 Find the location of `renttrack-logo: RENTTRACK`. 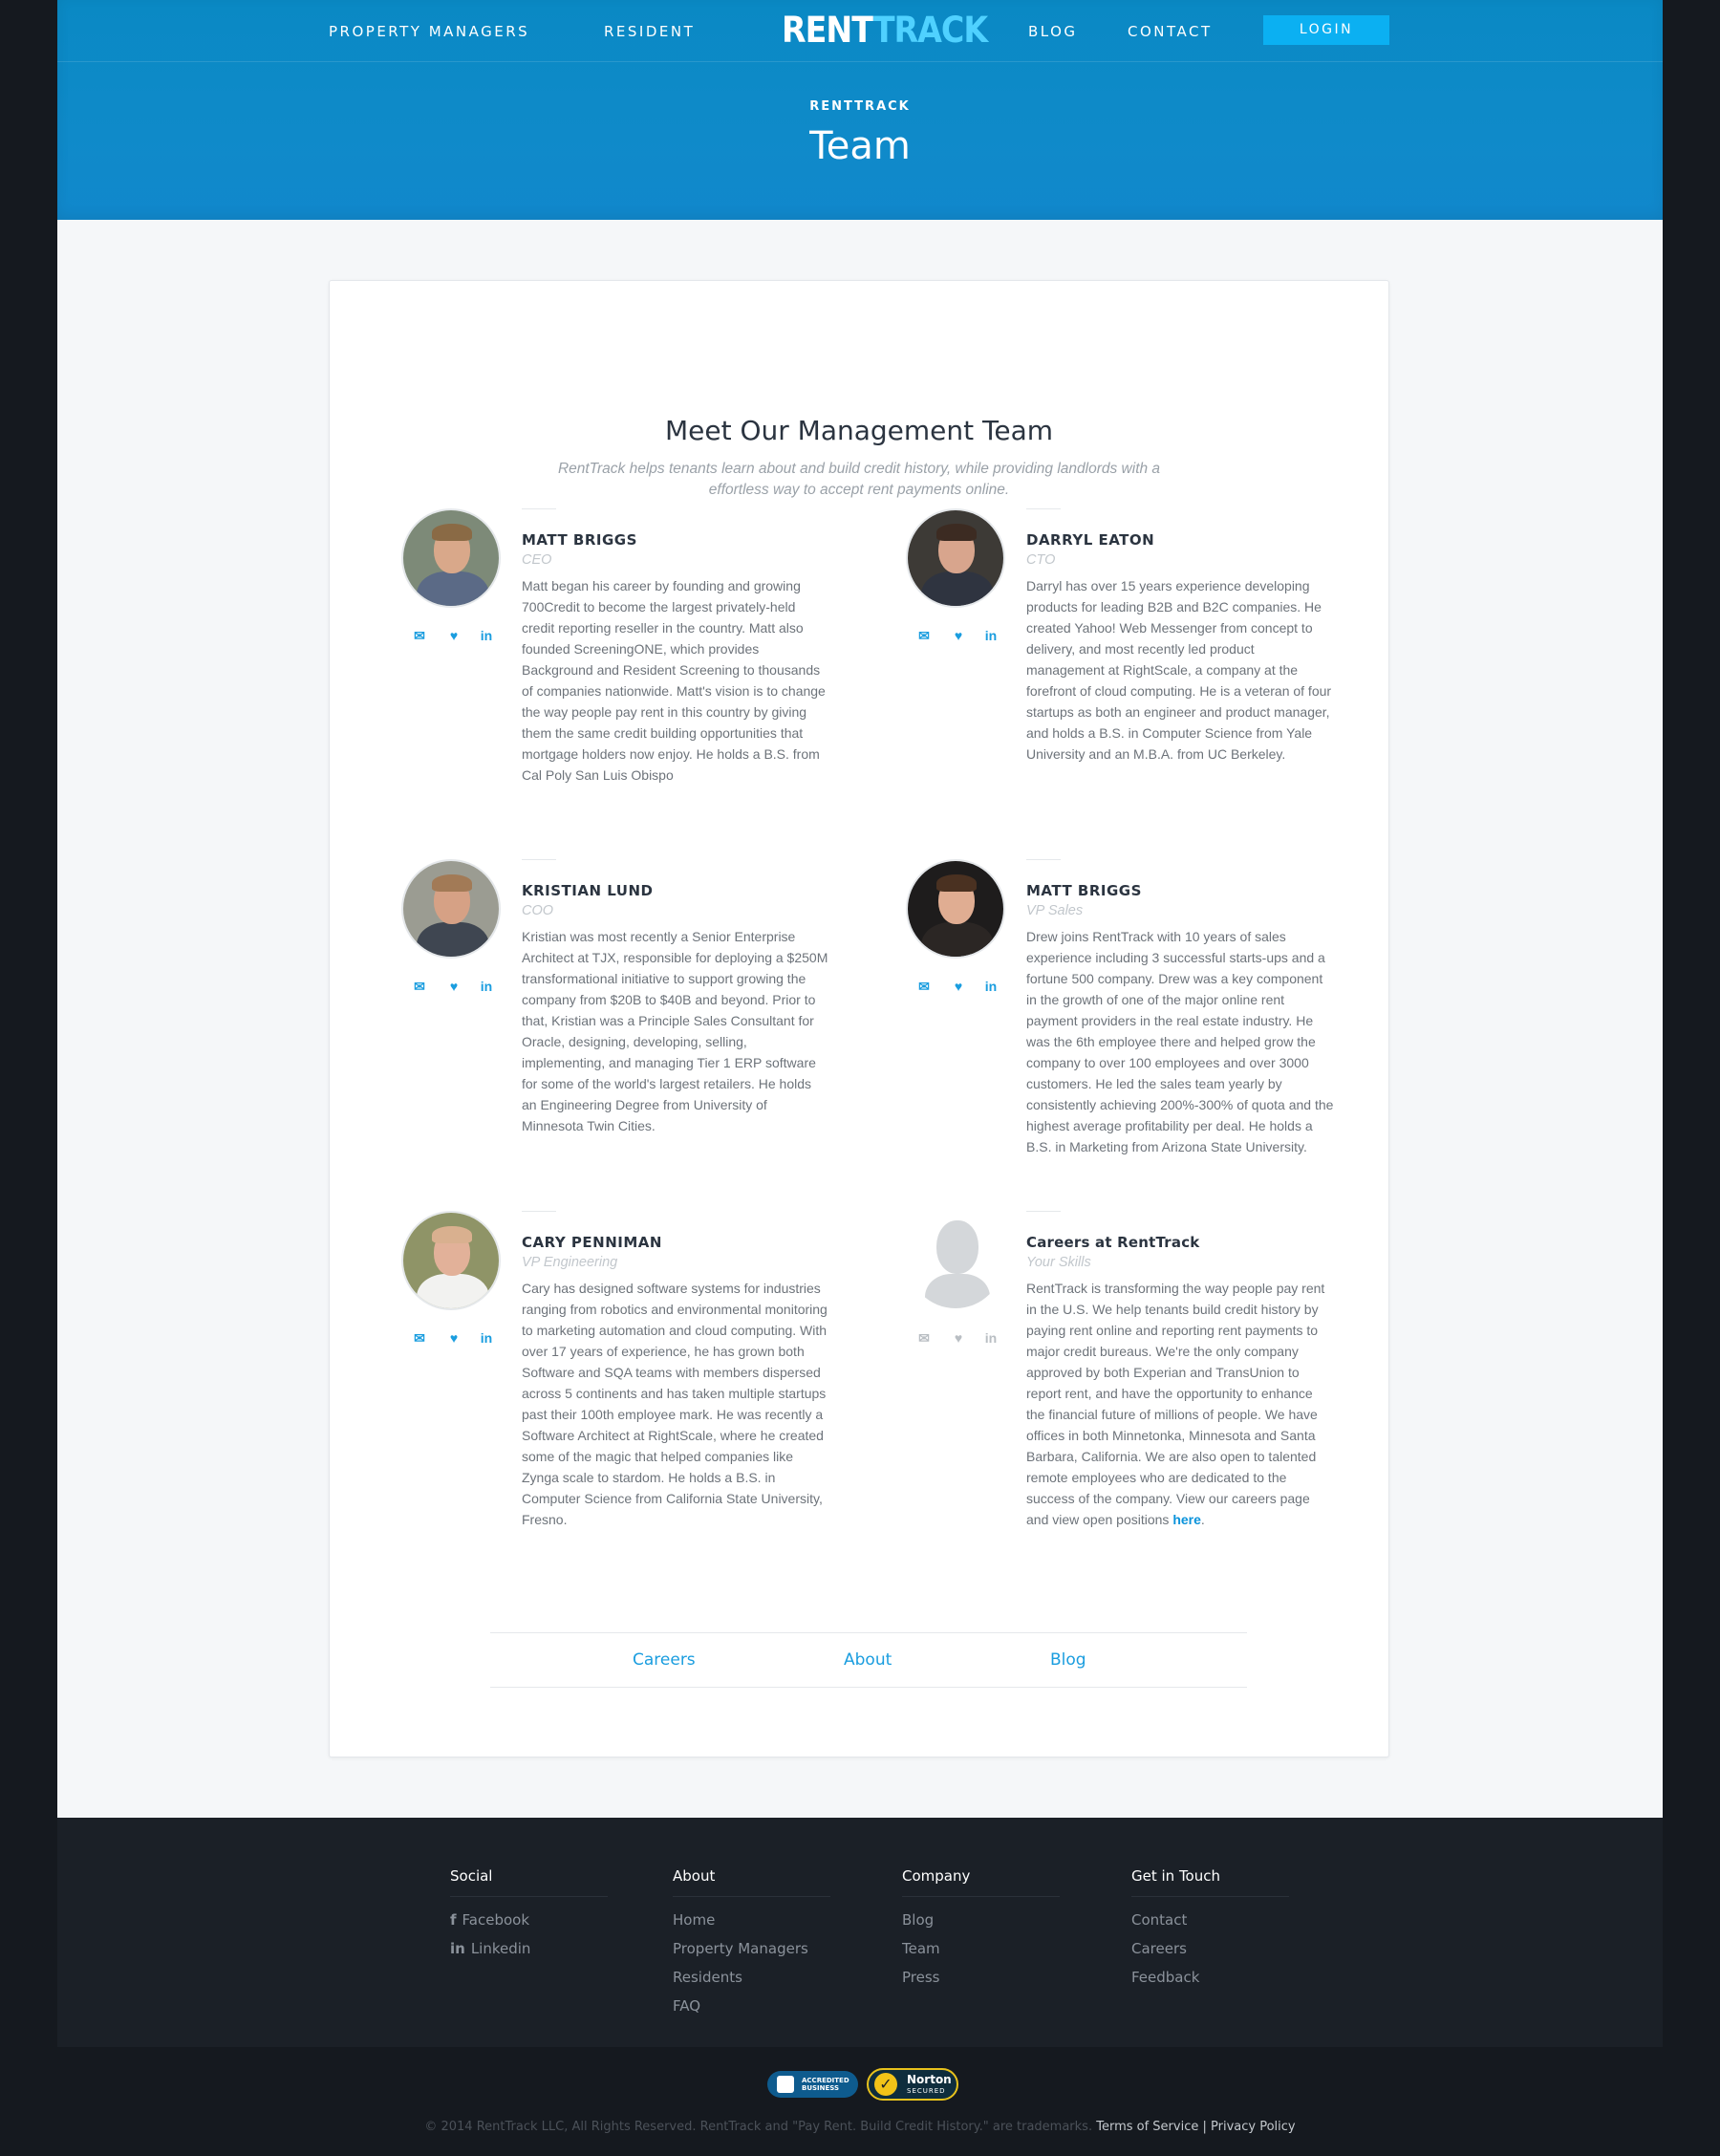

renttrack-logo: RENTTRACK is located at coordinates (885, 31).